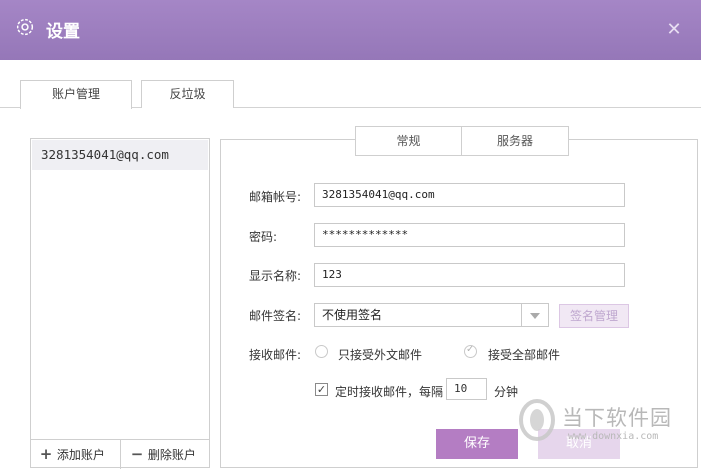 Image resolution: width=701 pixels, height=469 pixels. What do you see at coordinates (63, 32) in the screenshot?
I see `window-title: 设置` at bounding box center [63, 32].